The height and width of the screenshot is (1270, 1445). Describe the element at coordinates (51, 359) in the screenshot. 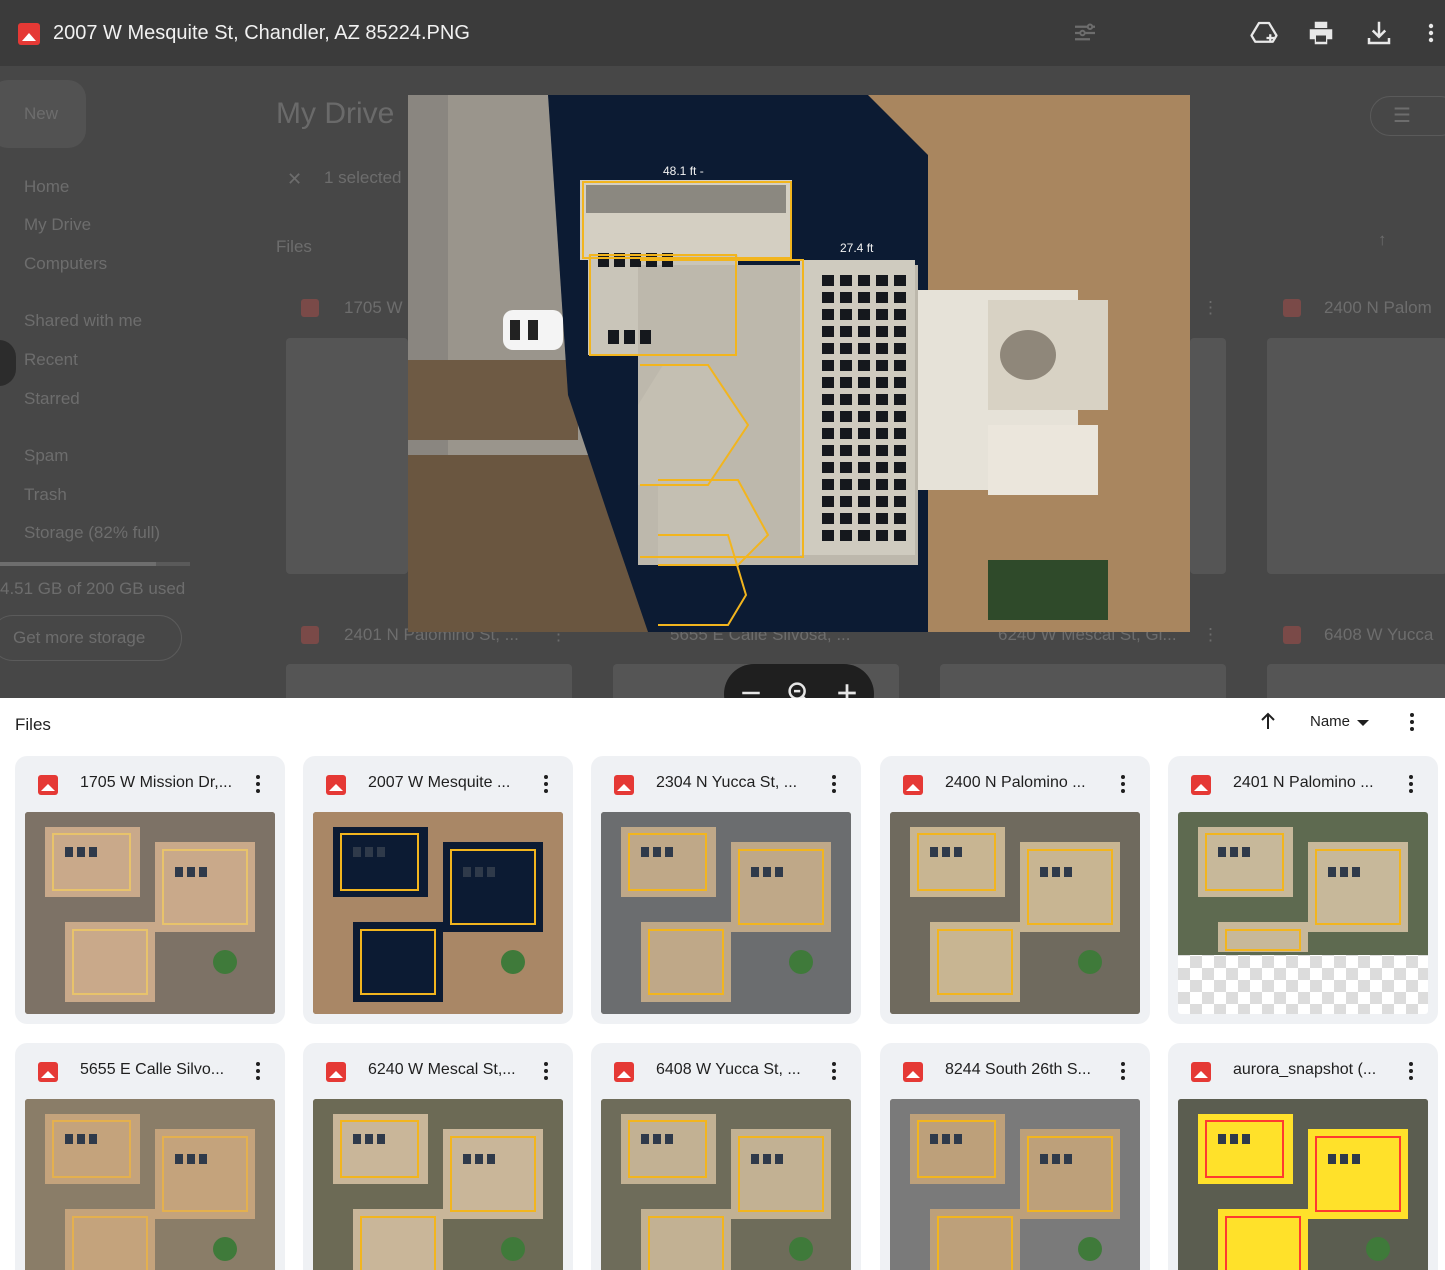

I see `bg-nav-recent: Recent` at that location.